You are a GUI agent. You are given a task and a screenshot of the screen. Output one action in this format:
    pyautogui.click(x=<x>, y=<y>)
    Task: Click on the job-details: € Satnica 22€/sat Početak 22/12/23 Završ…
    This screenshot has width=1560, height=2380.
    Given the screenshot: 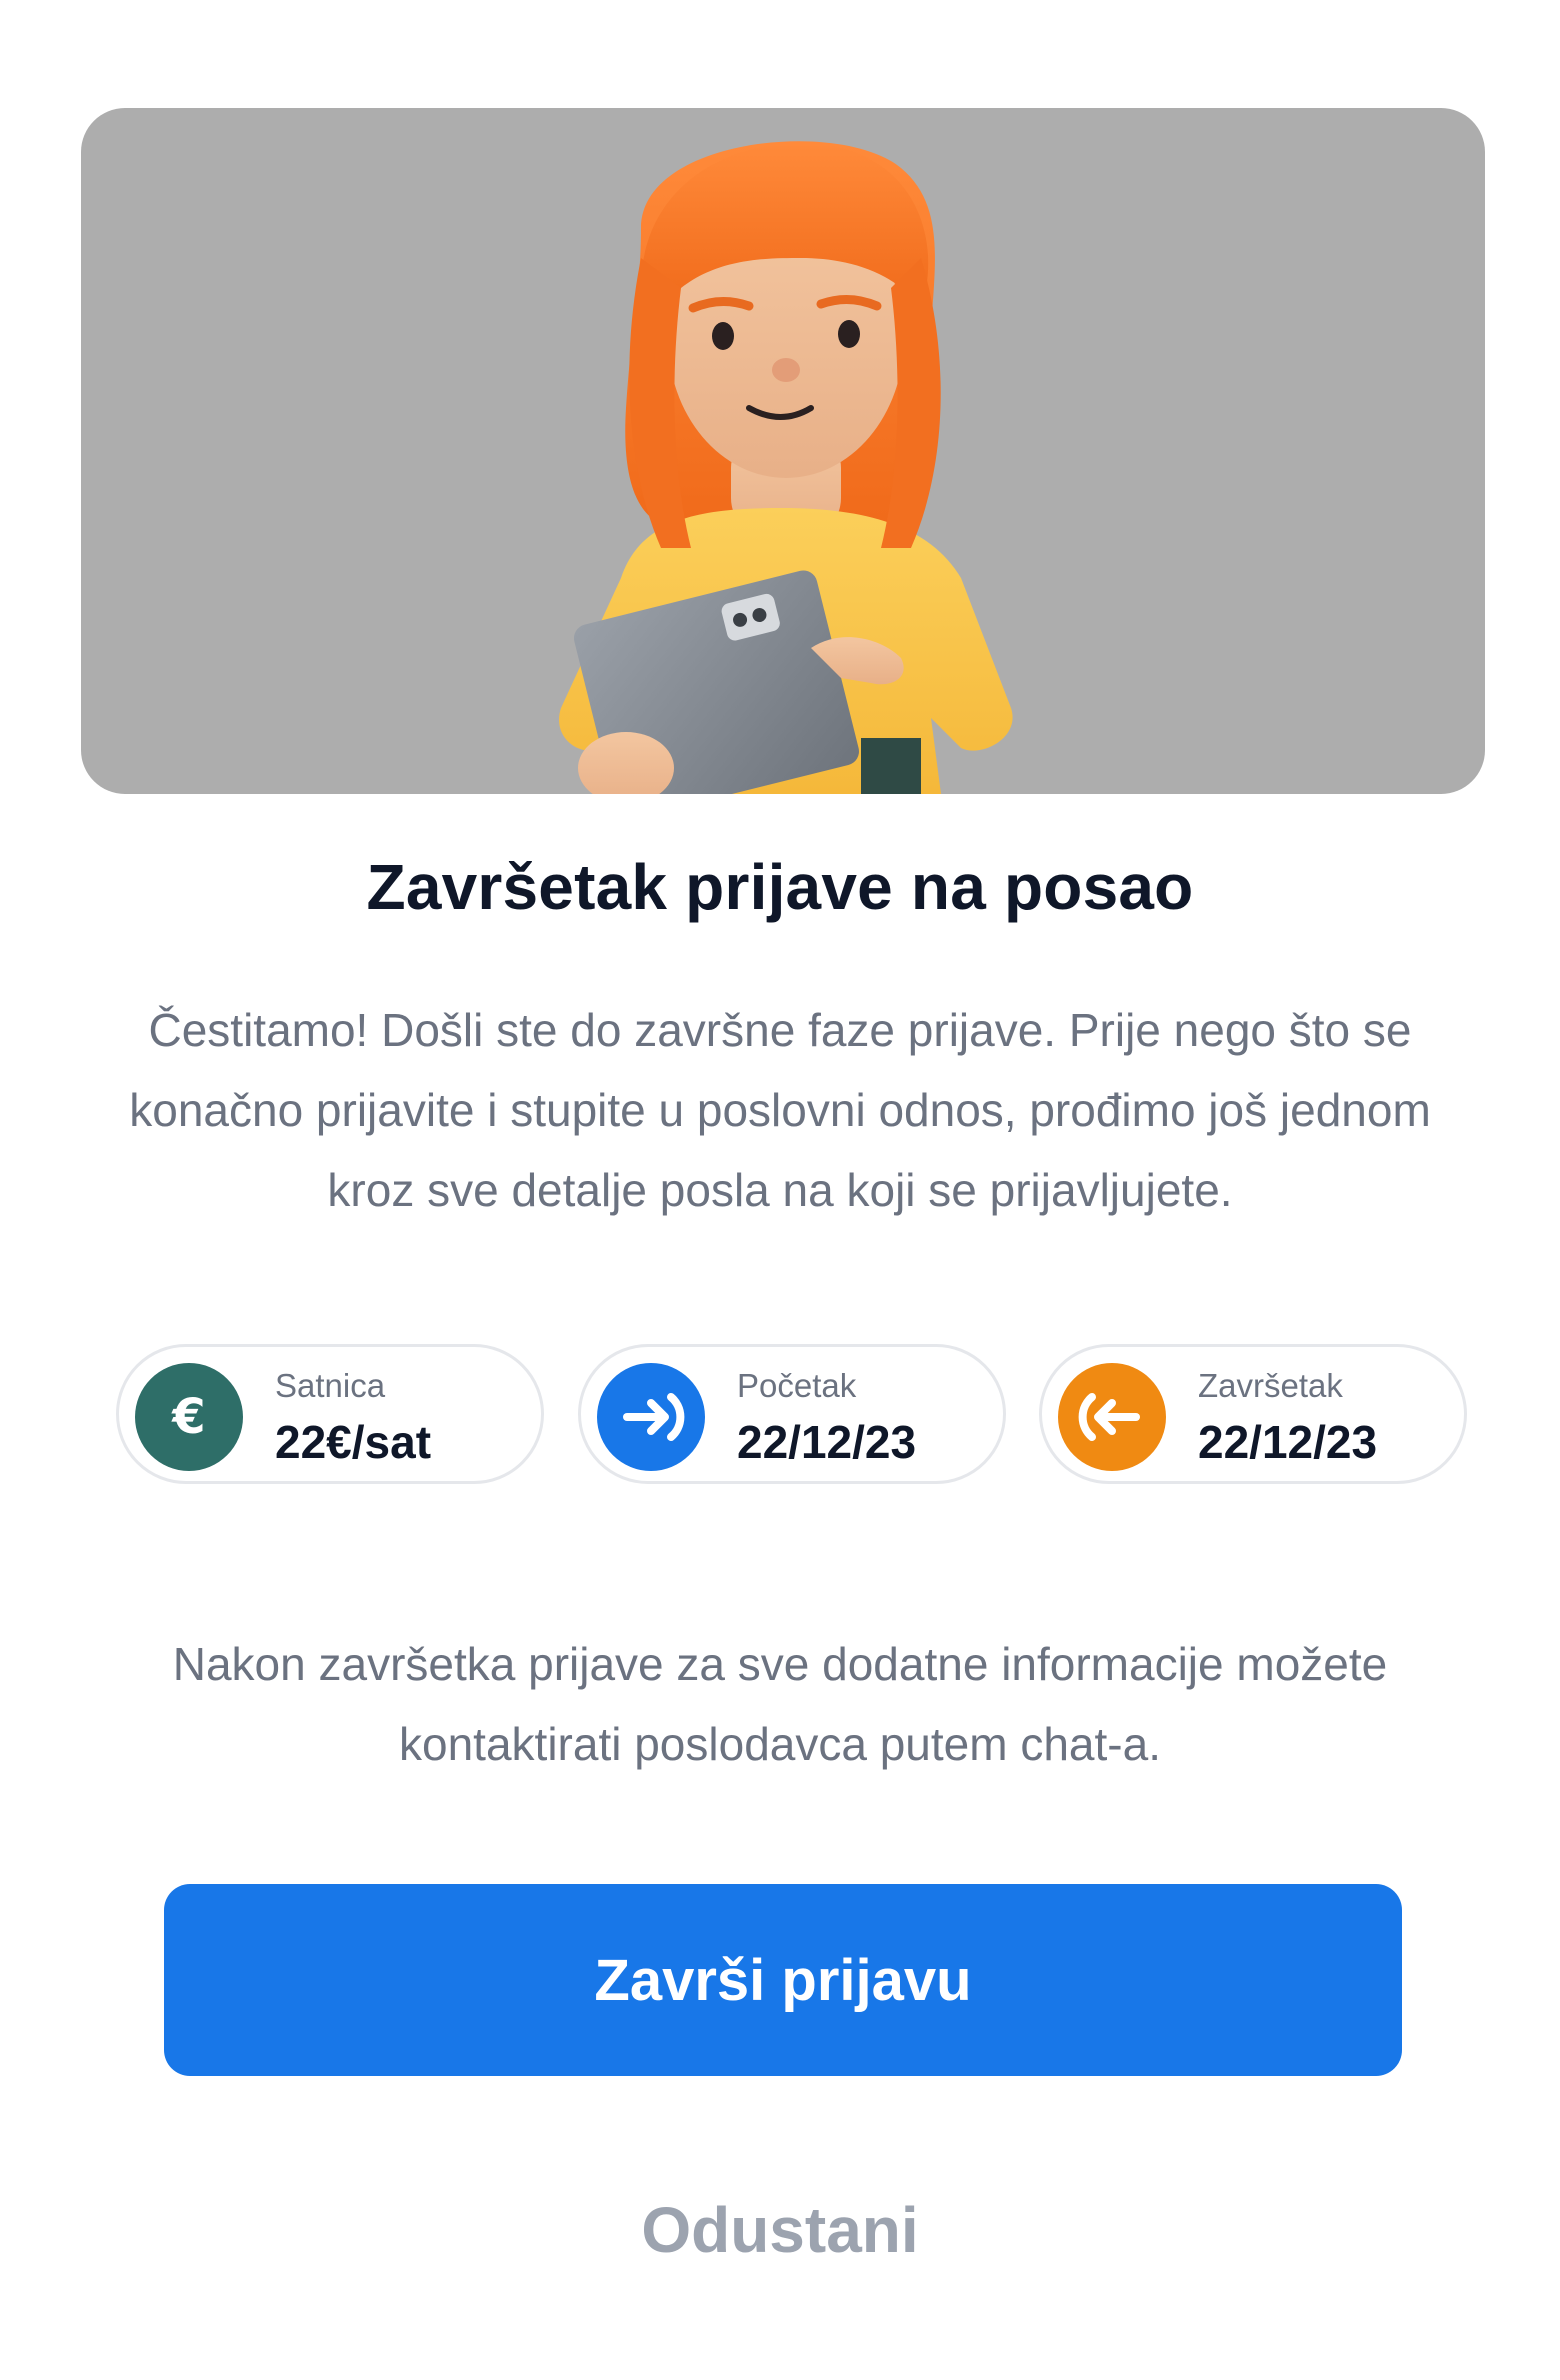 What is the action you would take?
    pyautogui.click(x=792, y=1416)
    